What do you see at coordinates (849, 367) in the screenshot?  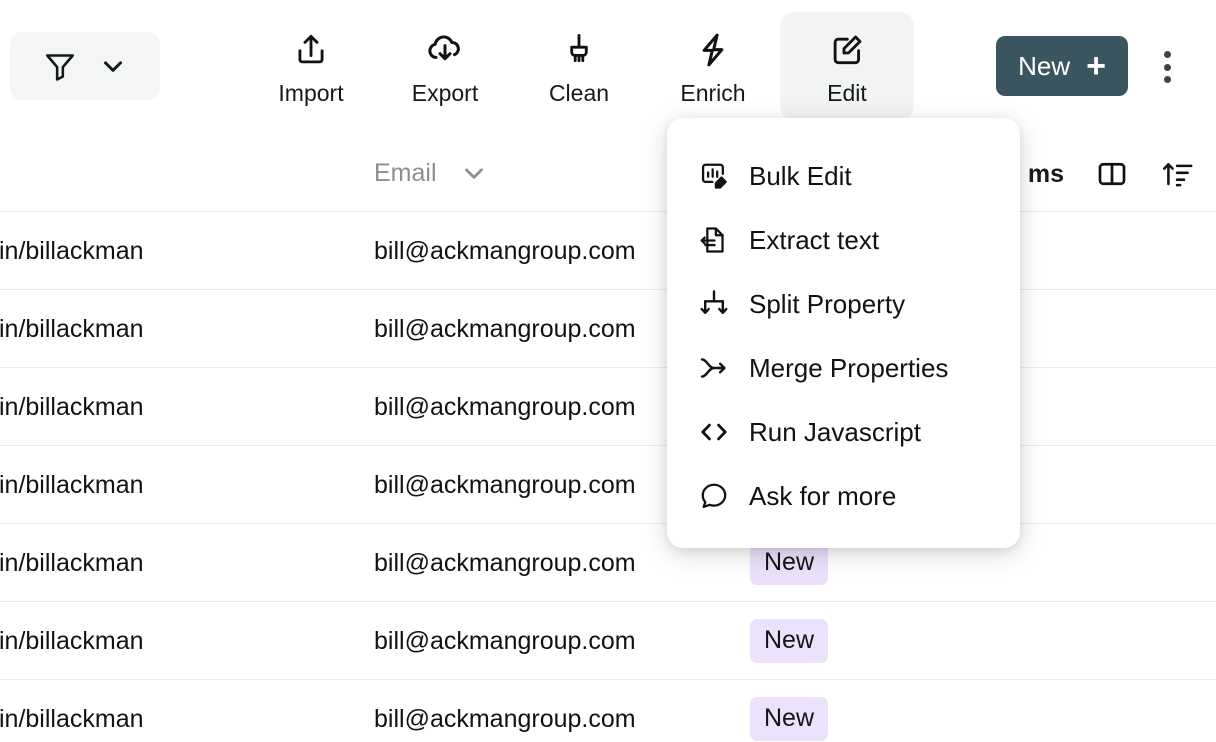 I see `menu-item-label: Merge Properties` at bounding box center [849, 367].